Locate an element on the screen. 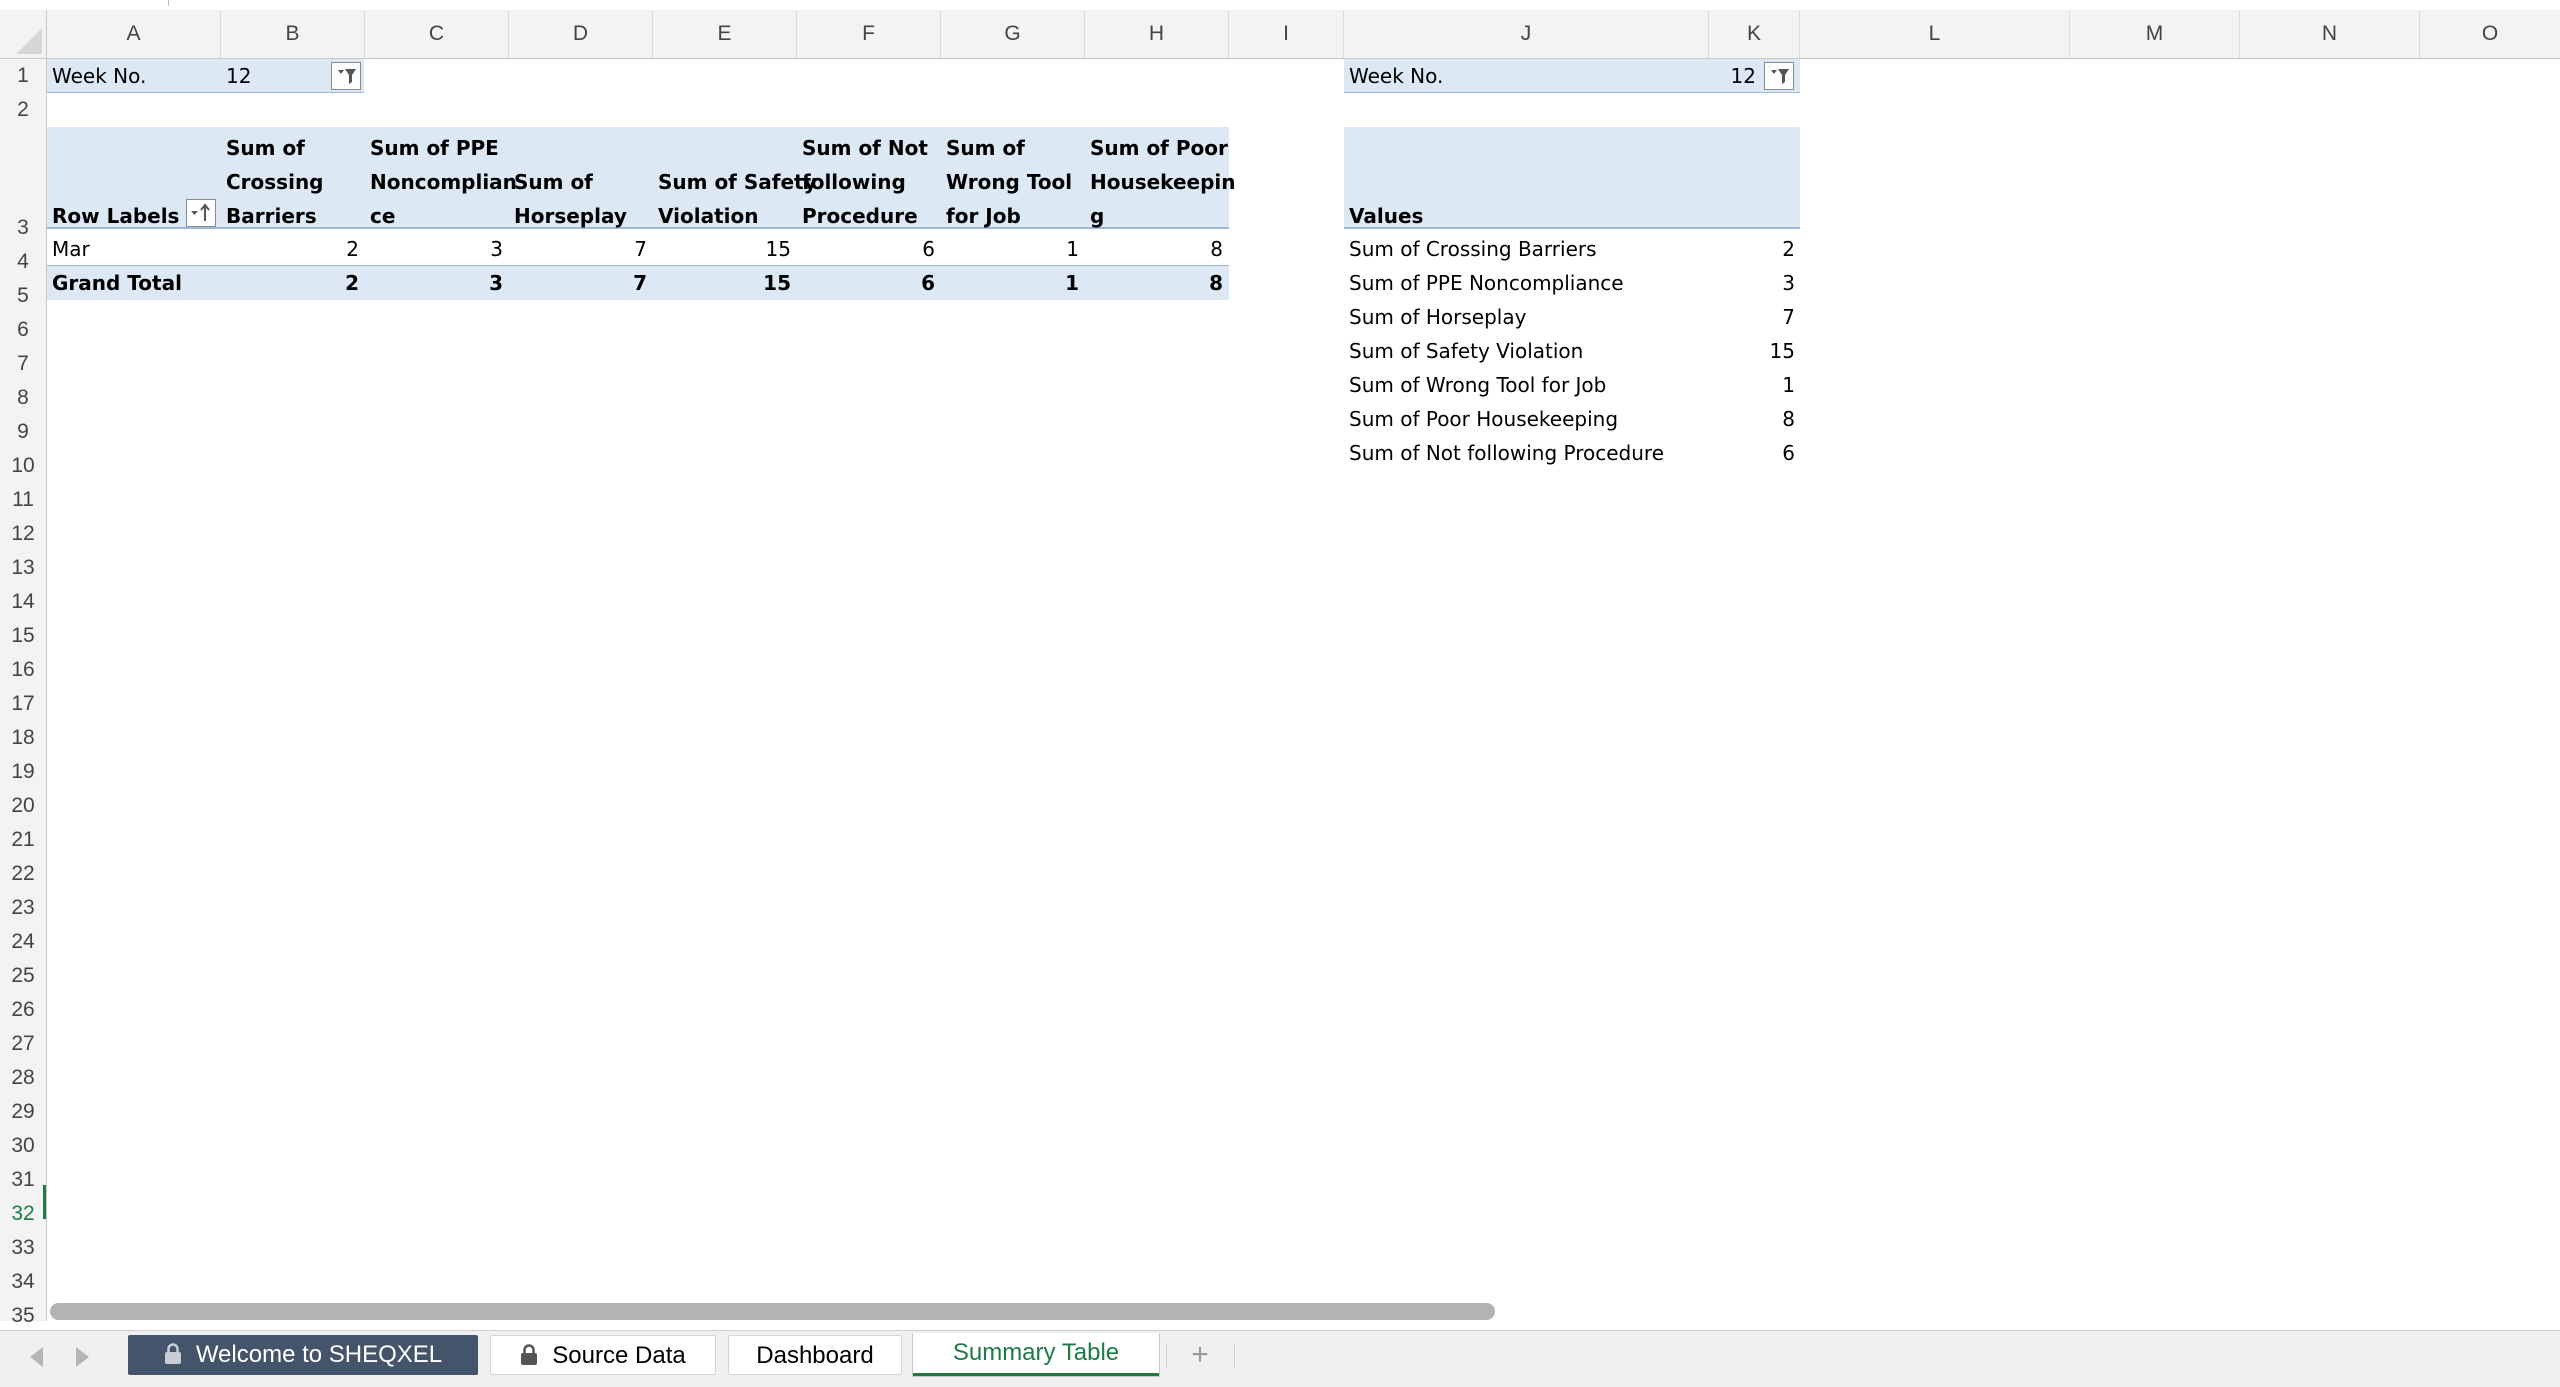  column-header-h: H is located at coordinates (1157, 34).